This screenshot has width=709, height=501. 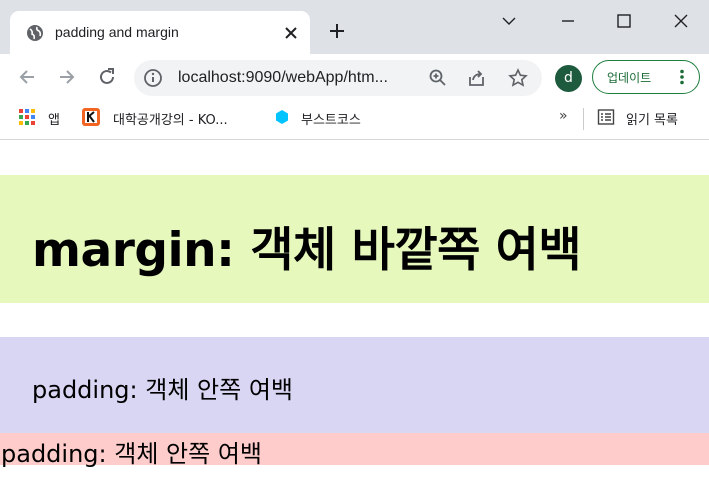 What do you see at coordinates (477, 78) in the screenshot?
I see `share-icon` at bounding box center [477, 78].